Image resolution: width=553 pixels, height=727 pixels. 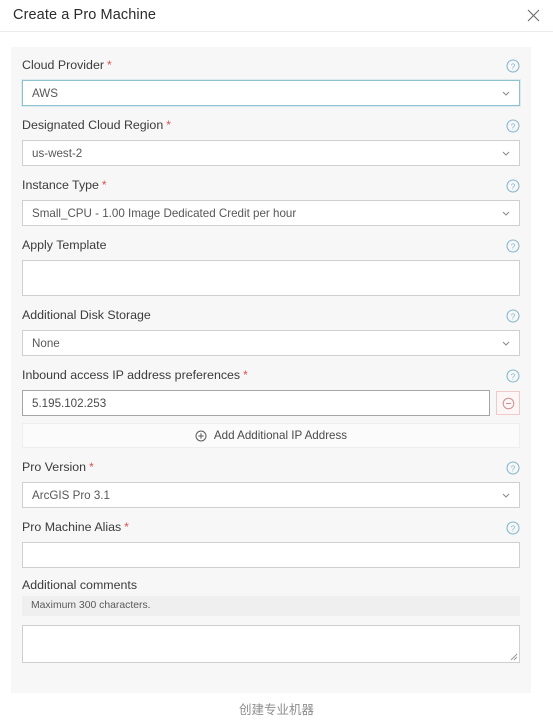 What do you see at coordinates (58, 467) in the screenshot?
I see `field-label: Pro Version *` at bounding box center [58, 467].